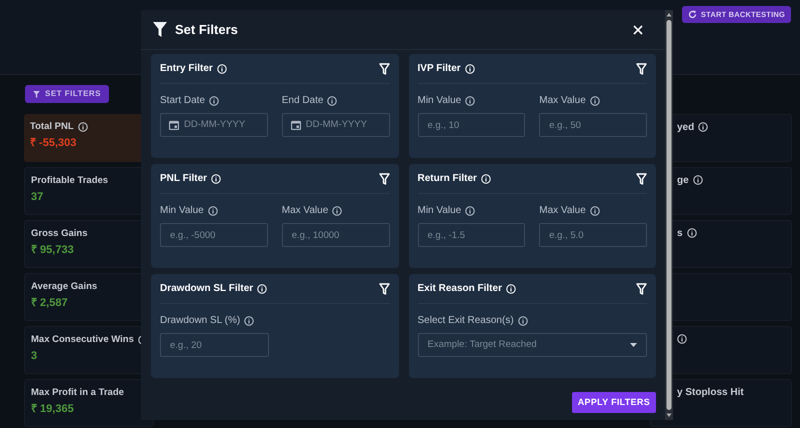  I want to click on input-field: e.g., 10000, so click(336, 235).